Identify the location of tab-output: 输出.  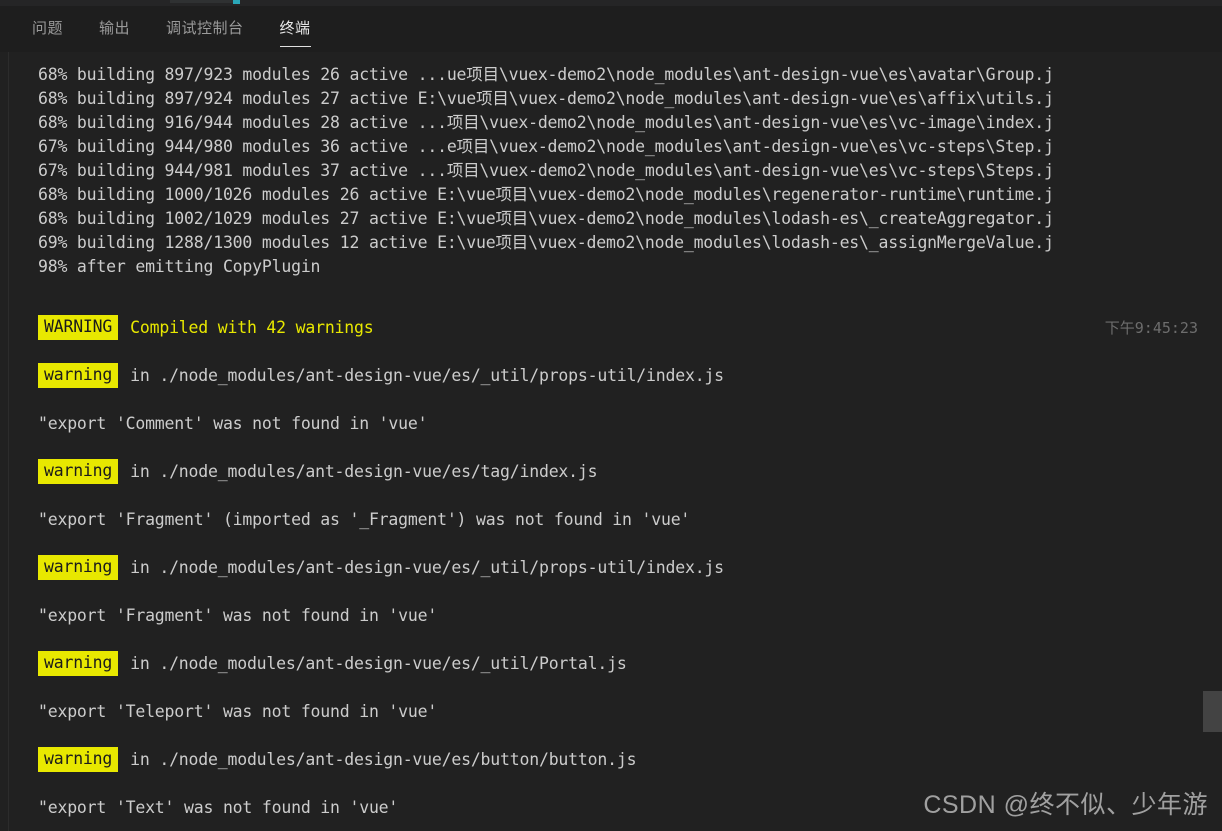
(114, 29).